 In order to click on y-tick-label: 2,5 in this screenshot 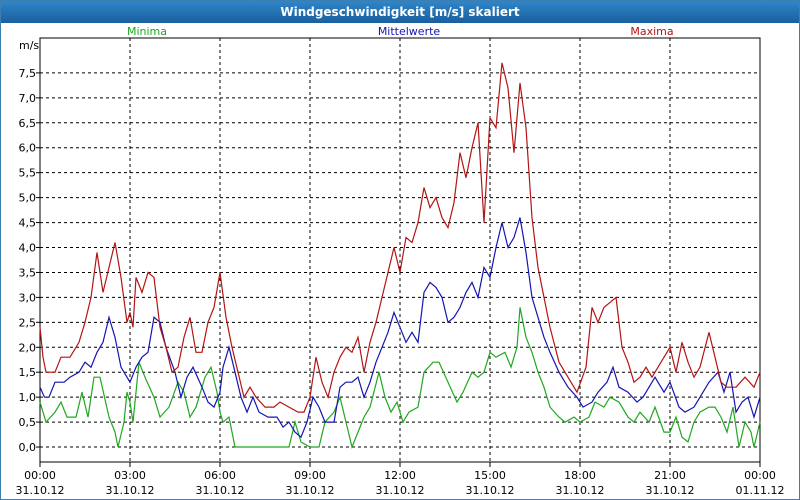, I will do `click(28, 322)`.